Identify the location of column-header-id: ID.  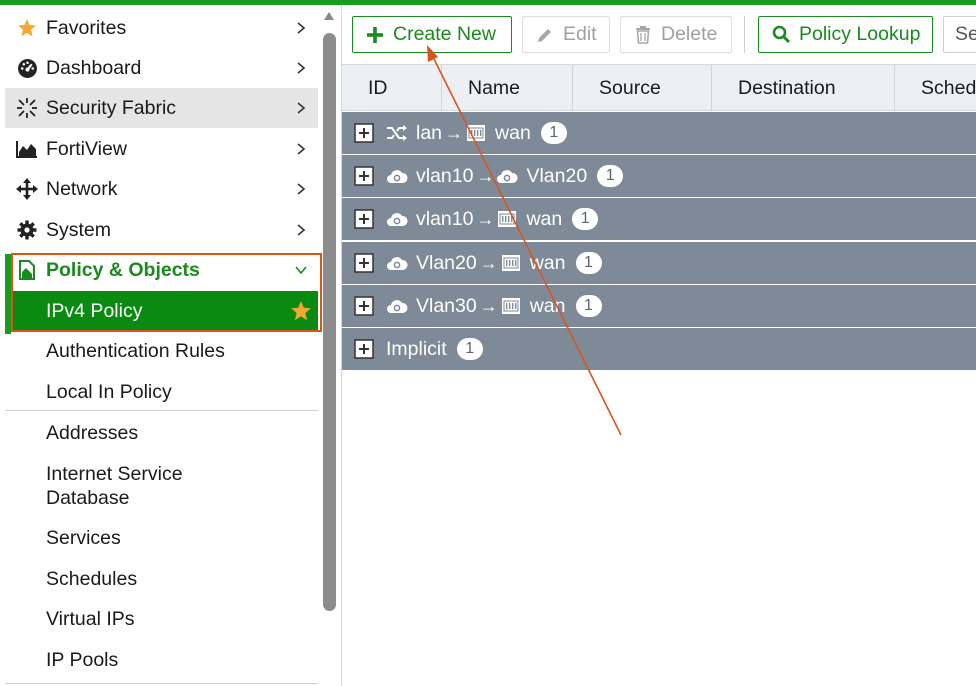
(392, 88).